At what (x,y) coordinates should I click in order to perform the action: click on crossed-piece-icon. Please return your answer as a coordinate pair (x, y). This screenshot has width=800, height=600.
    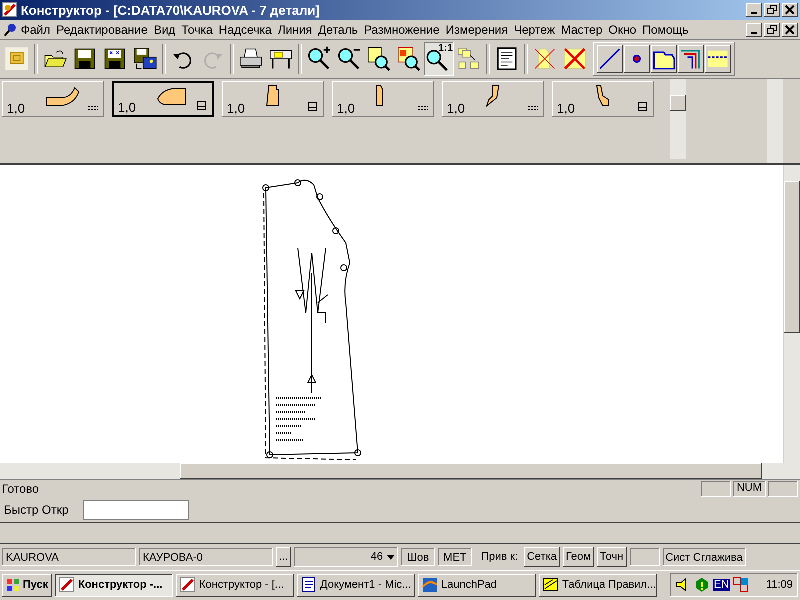
    Looking at the image, I should click on (545, 59).